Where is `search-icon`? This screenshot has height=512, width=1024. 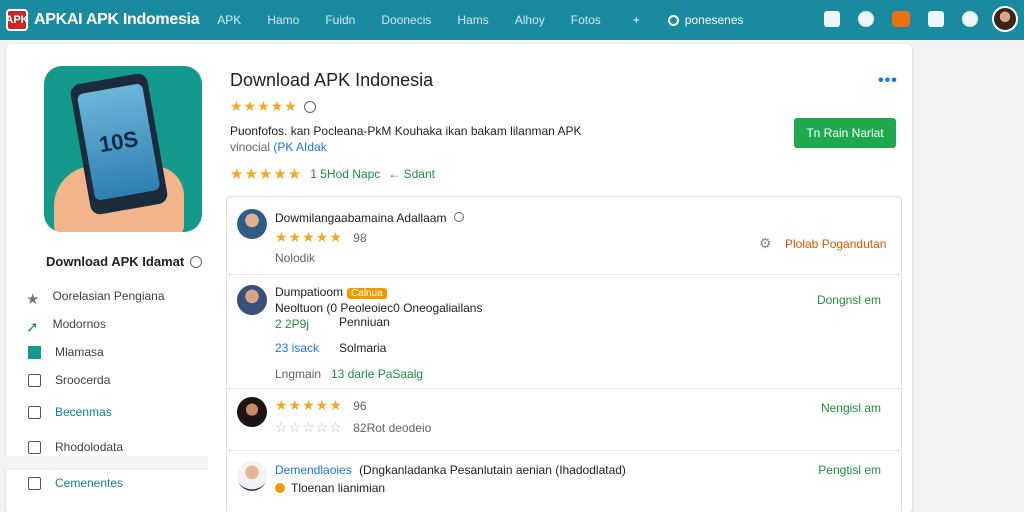
search-icon is located at coordinates (673, 20).